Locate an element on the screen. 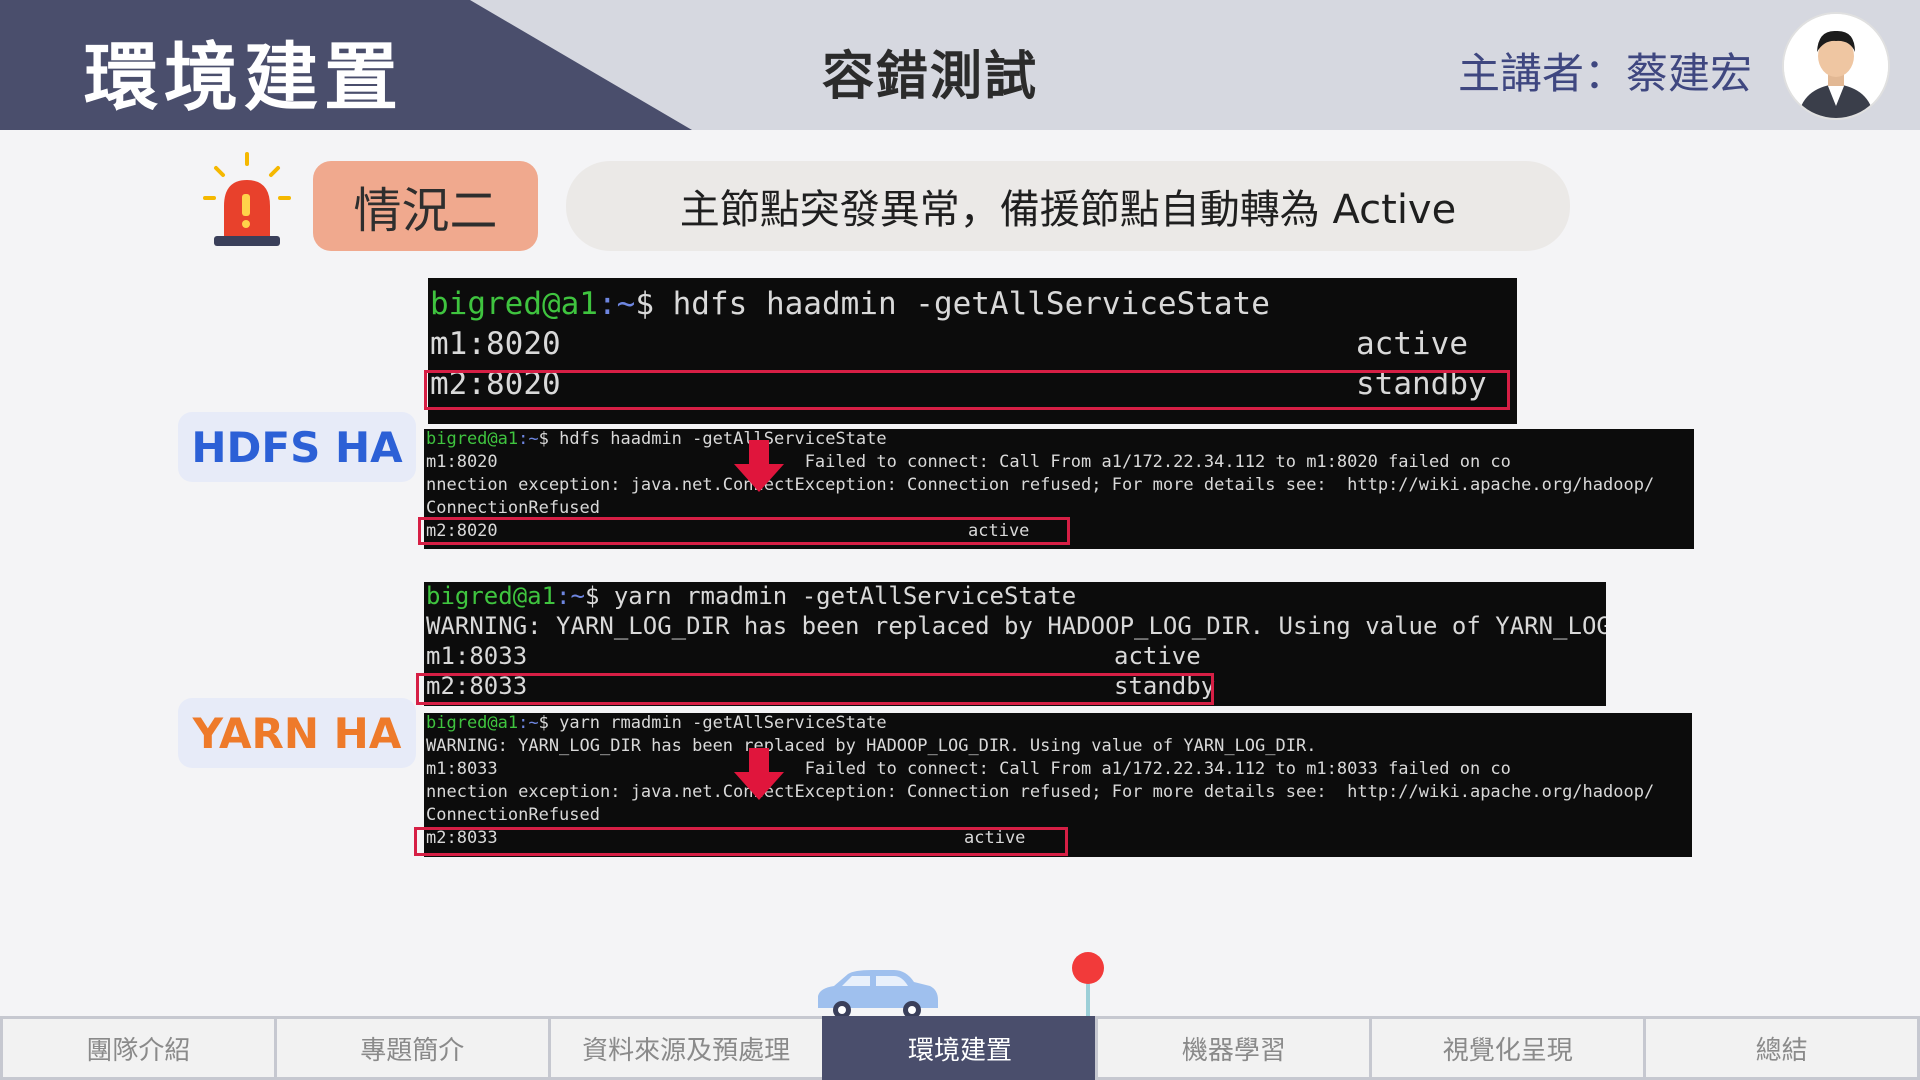  host-m1: m1:8020 is located at coordinates (495, 344).